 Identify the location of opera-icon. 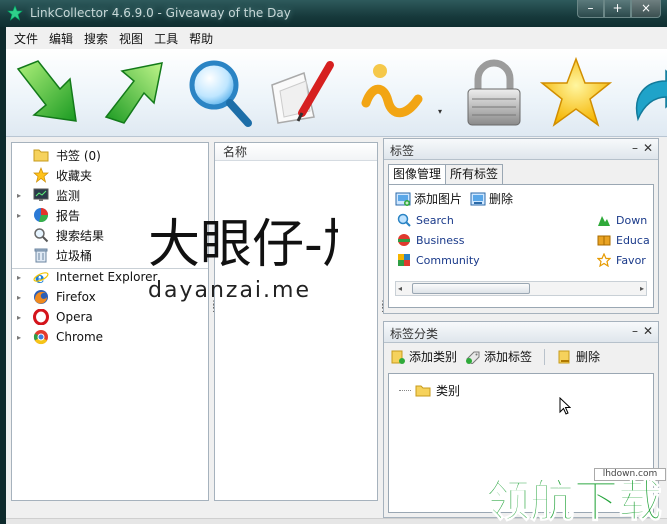
(41, 317).